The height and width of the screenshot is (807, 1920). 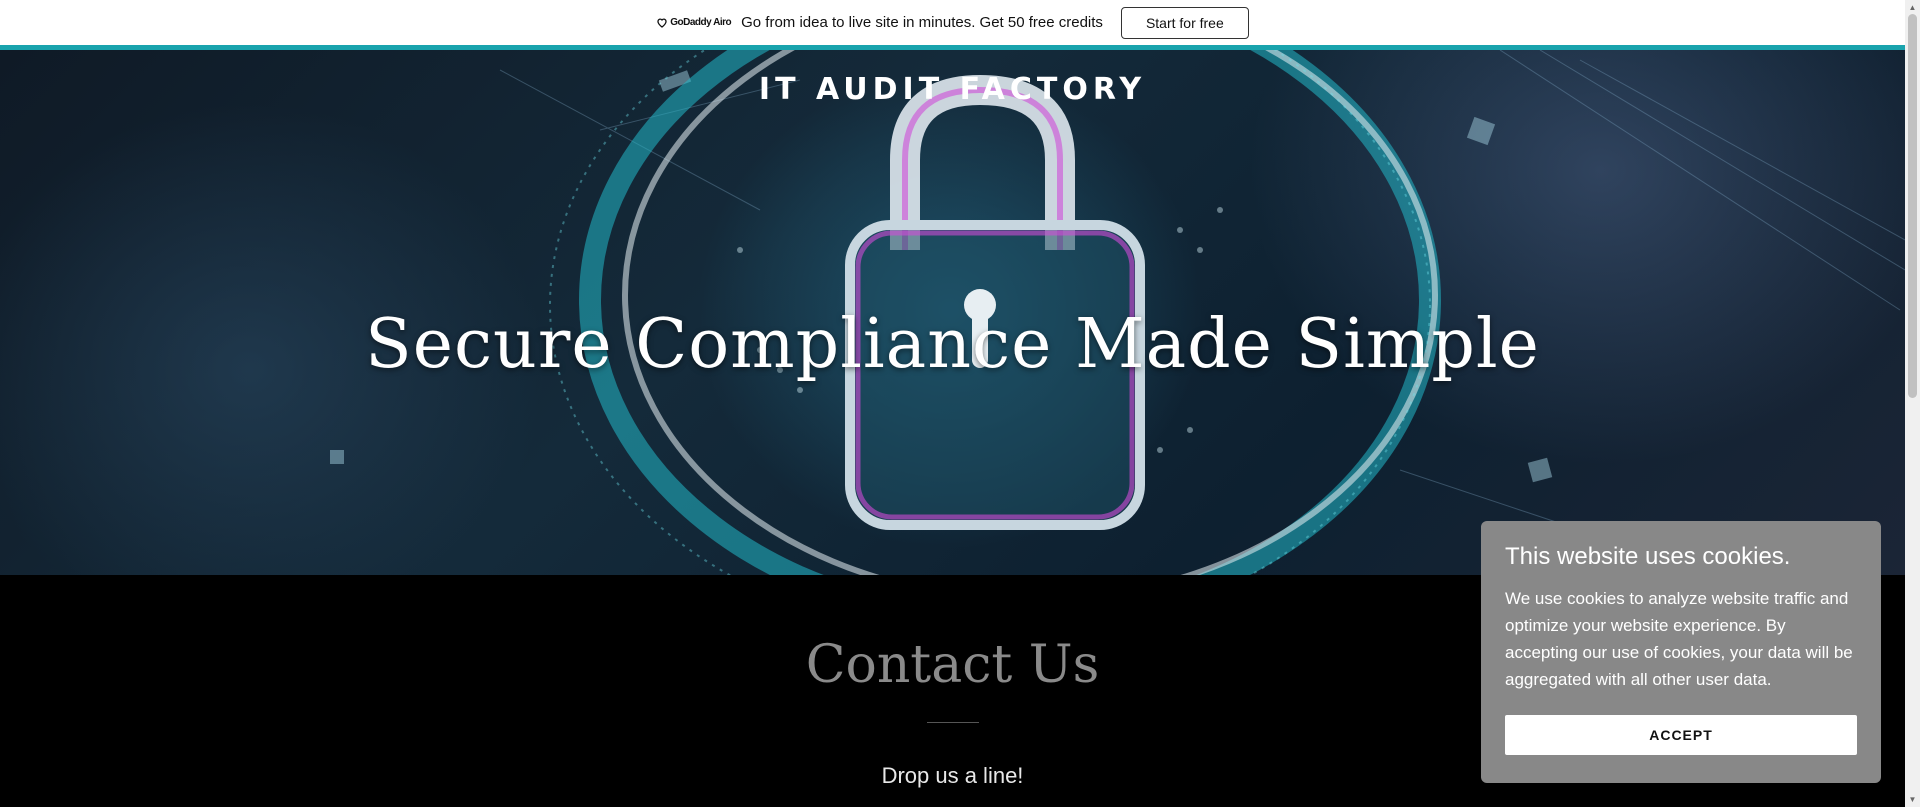 I want to click on accept-cookies-button: ACCEPT, so click(x=1681, y=735).